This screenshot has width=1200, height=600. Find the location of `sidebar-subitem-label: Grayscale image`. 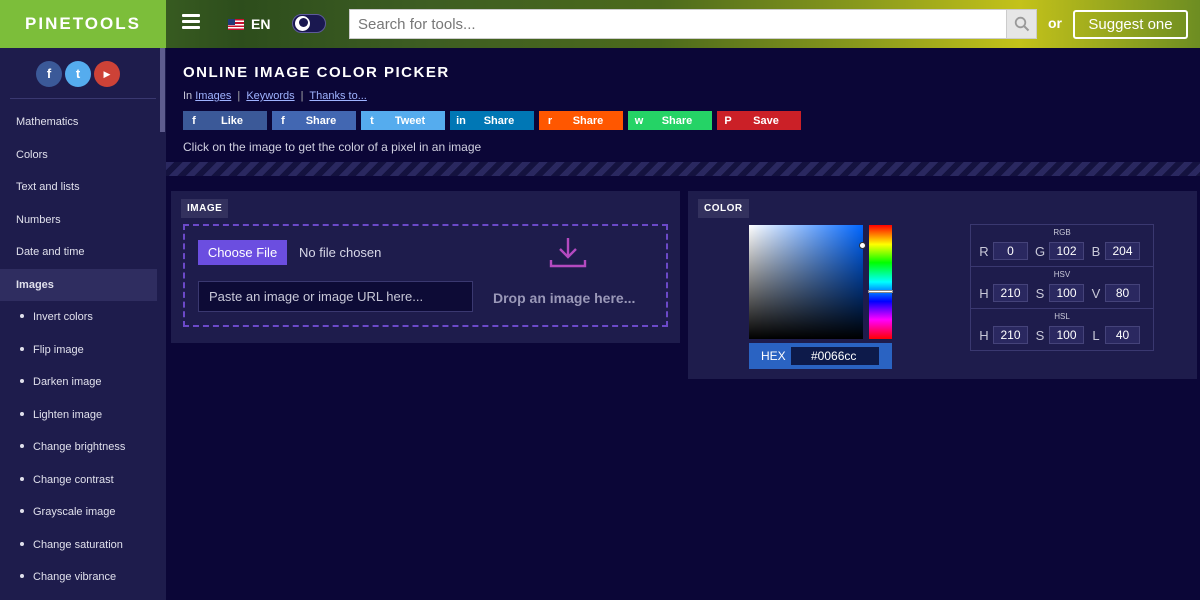

sidebar-subitem-label: Grayscale image is located at coordinates (74, 512).